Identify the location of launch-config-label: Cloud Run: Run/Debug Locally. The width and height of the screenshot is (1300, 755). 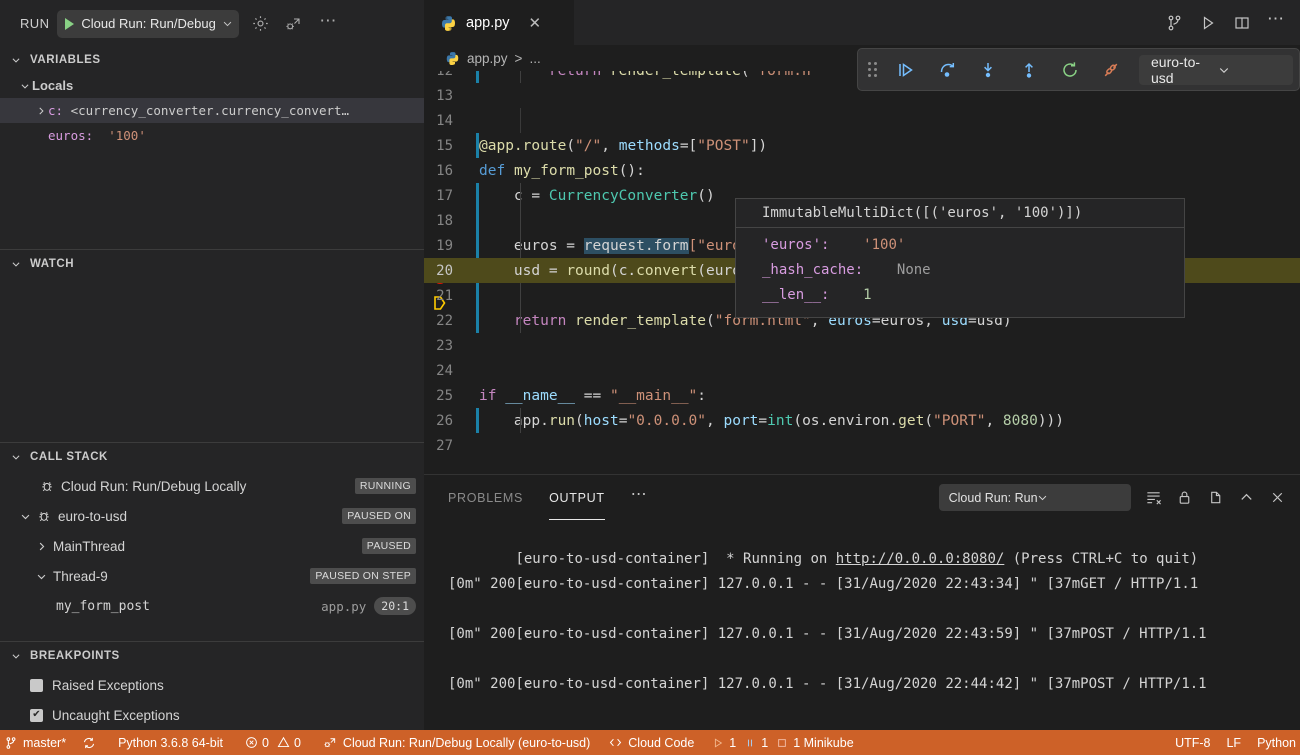
(148, 23).